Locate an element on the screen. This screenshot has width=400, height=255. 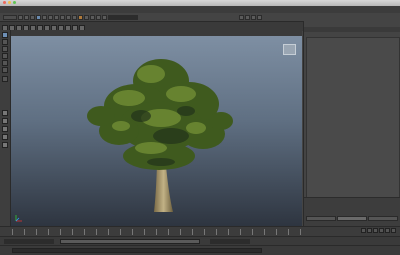
render-settings-icon is located at coordinates (98, 17).